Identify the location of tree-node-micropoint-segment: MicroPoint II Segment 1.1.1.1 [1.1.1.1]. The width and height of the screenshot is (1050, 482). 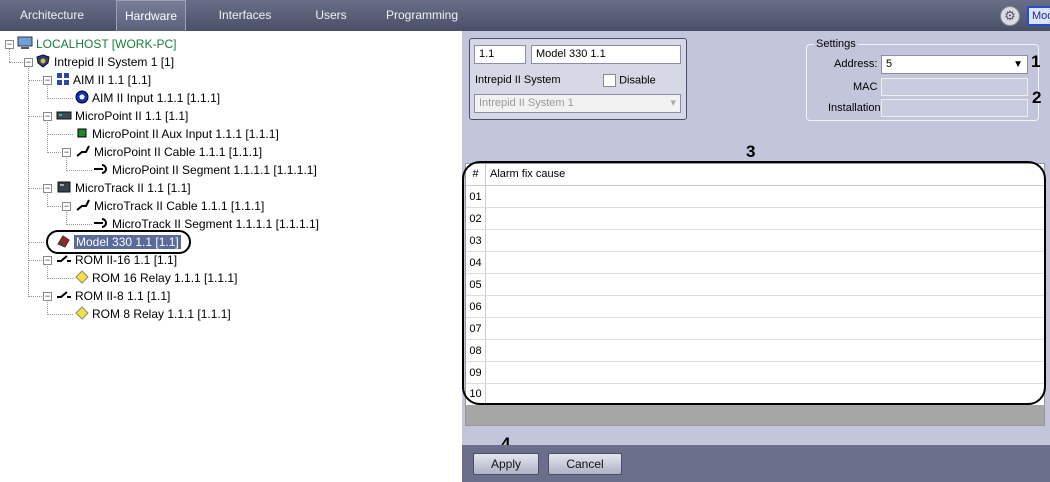
(205, 170).